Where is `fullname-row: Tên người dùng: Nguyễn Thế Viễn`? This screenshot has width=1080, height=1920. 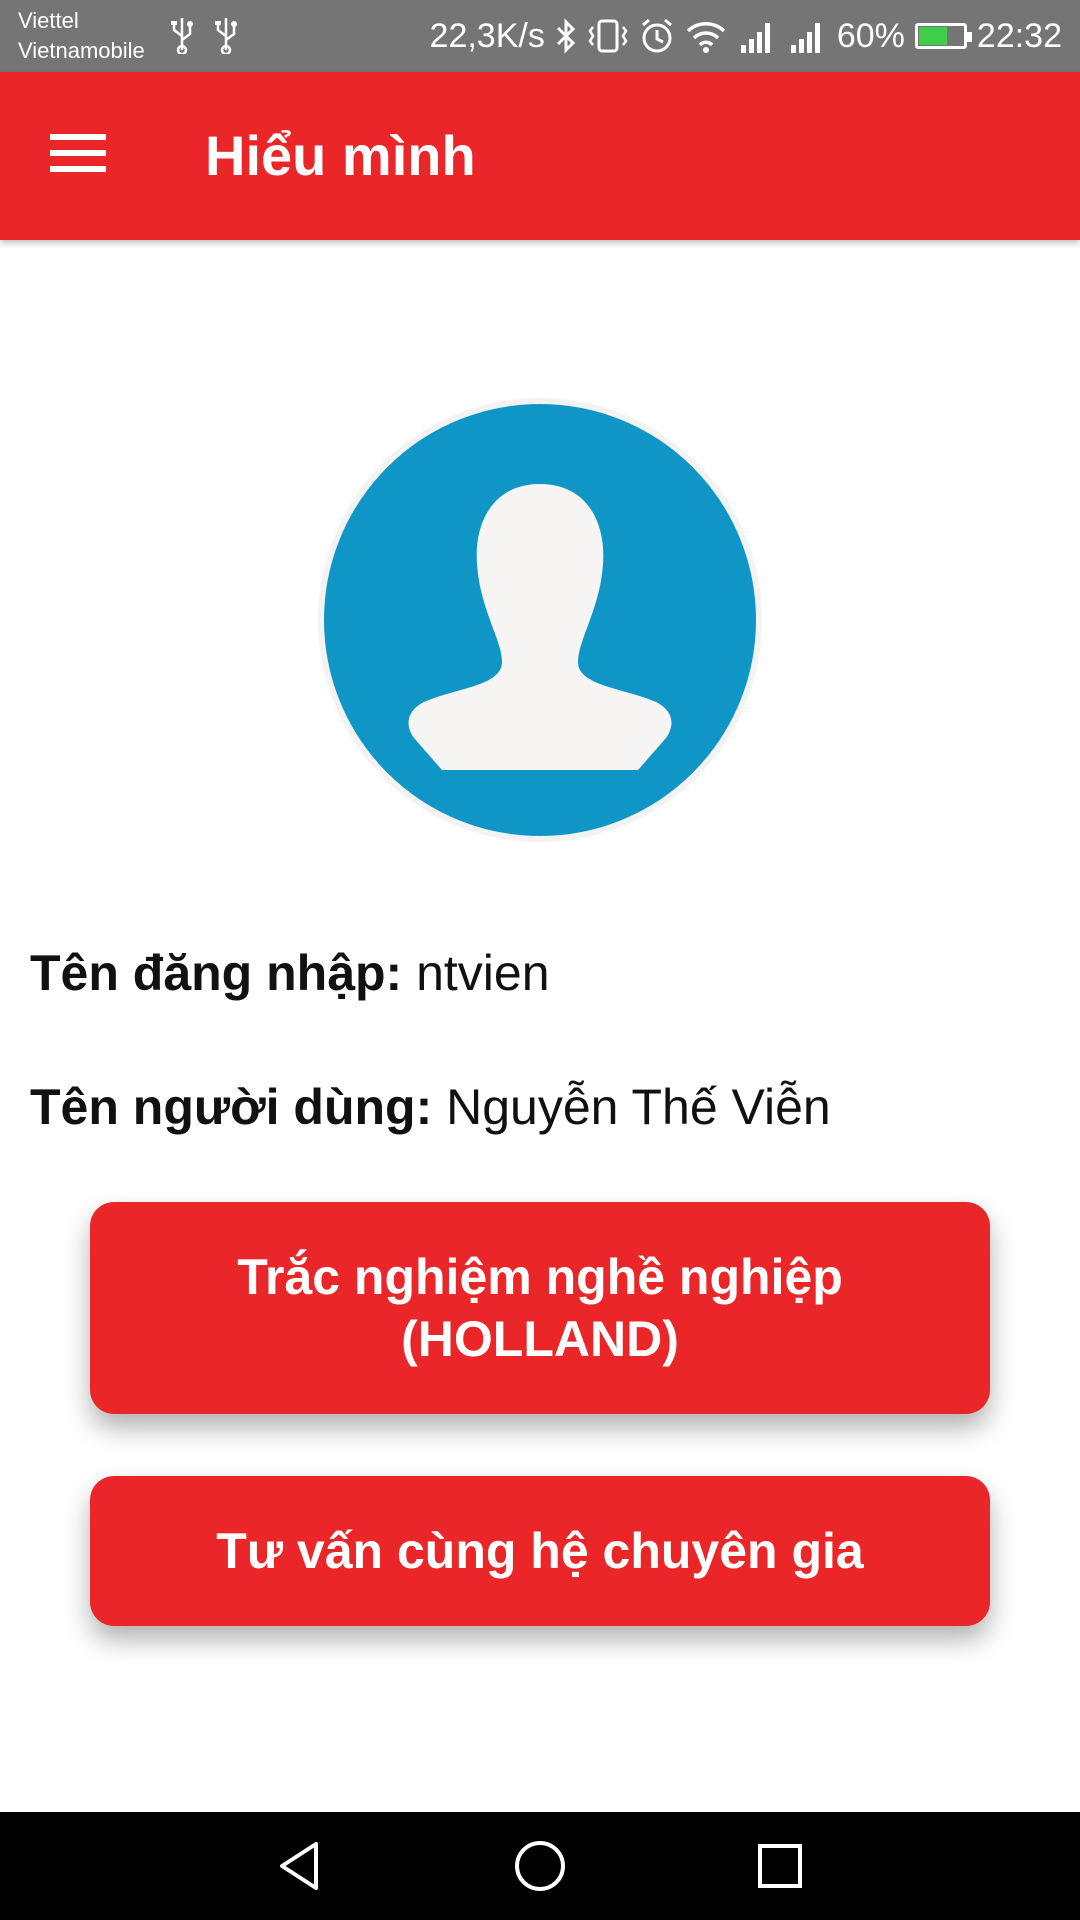
fullname-row: Tên người dùng: Nguyễn Thế Viễn is located at coordinates (430, 1107).